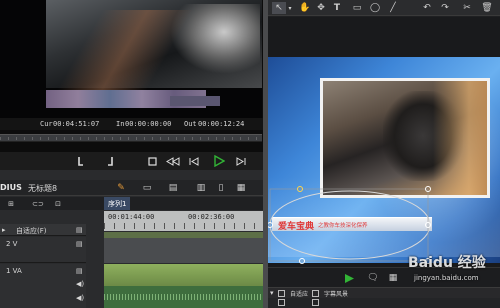 The width and height of the screenshot is (500, 308). What do you see at coordinates (147, 188) in the screenshot?
I see `new-file-icon: ▭` at bounding box center [147, 188].